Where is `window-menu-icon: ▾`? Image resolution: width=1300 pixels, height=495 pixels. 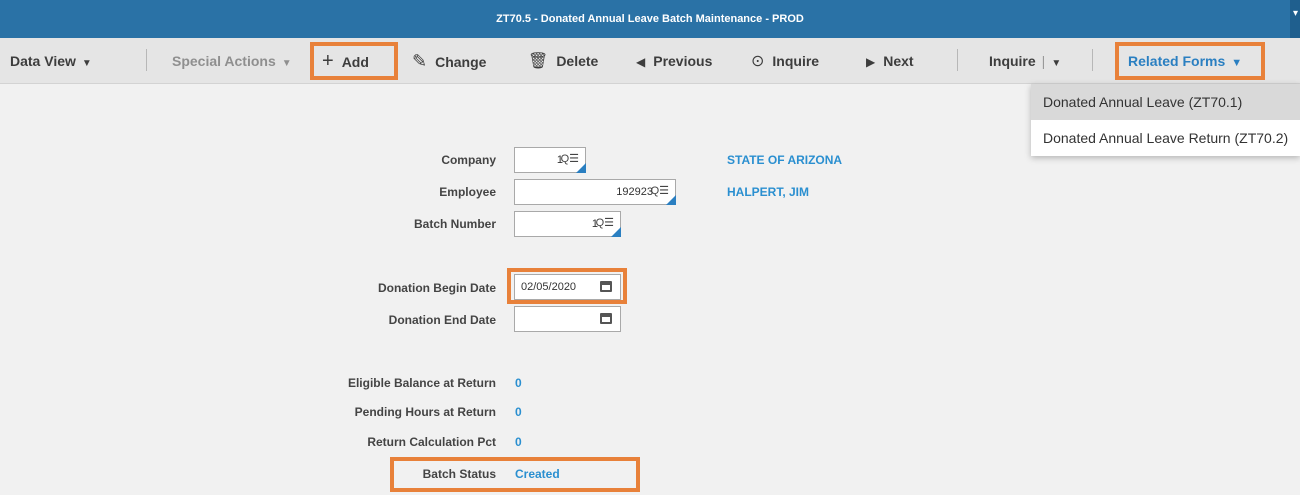
window-menu-icon: ▾ is located at coordinates (1295, 13).